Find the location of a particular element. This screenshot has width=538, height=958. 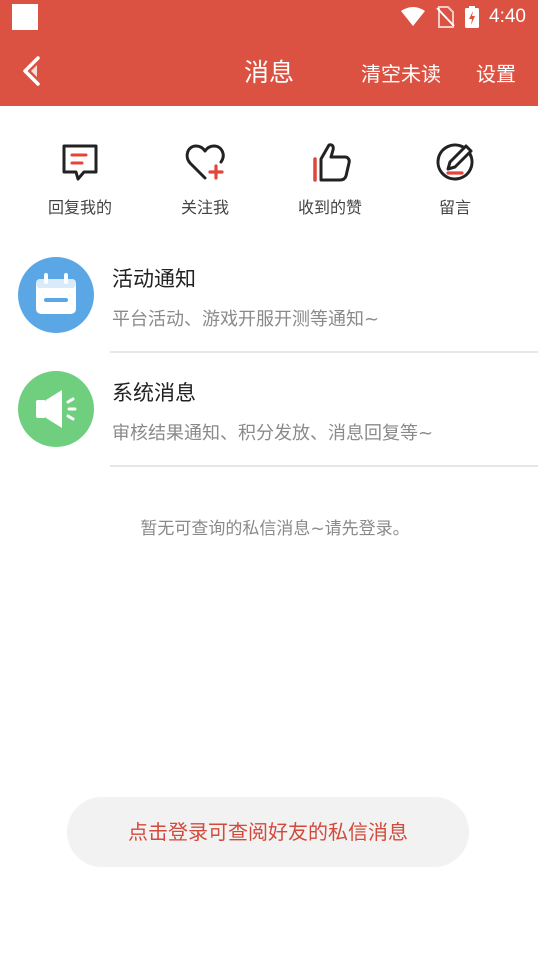

list-item-title: 活动通知 is located at coordinates (154, 279).